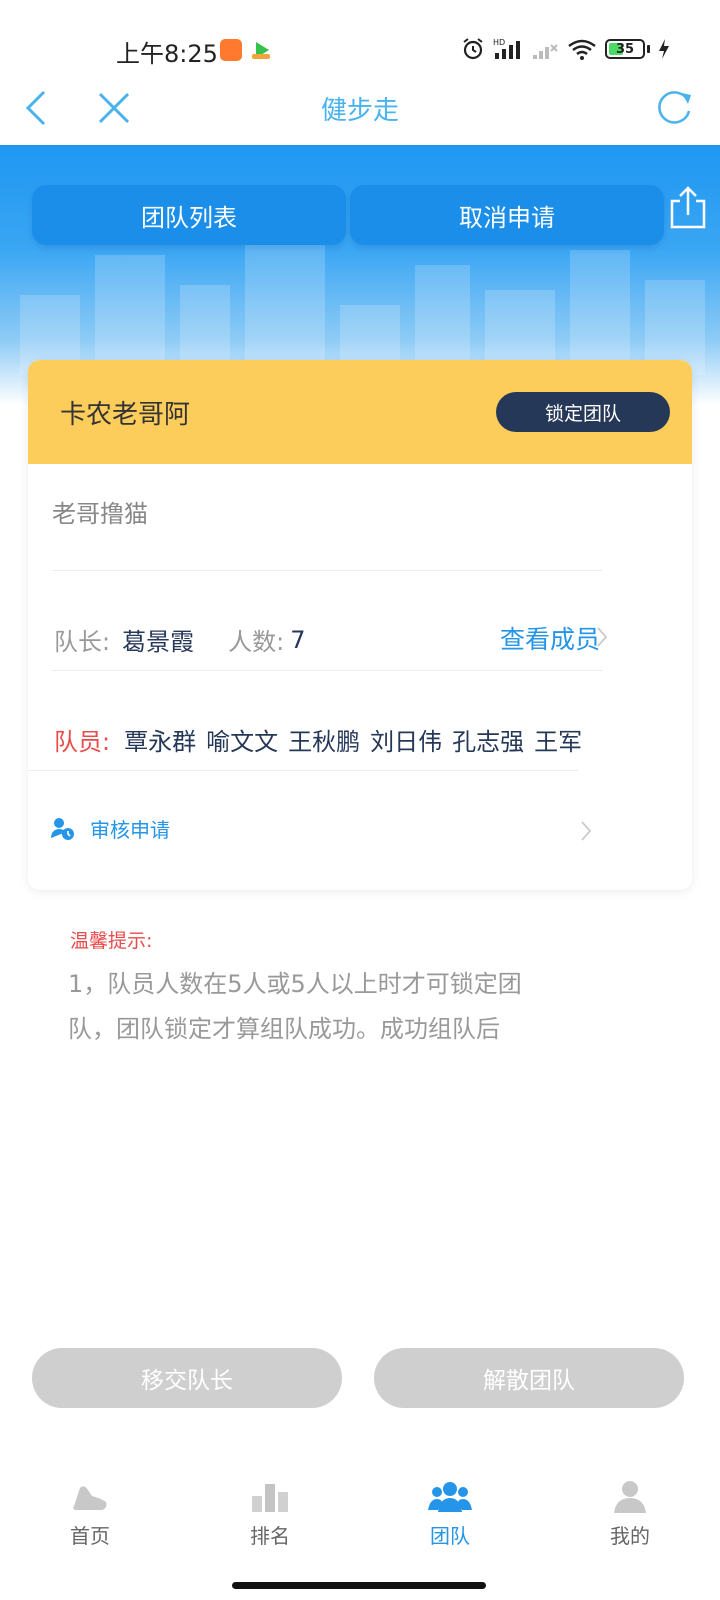 Image resolution: width=720 pixels, height=1600 pixels. Describe the element at coordinates (360, 412) in the screenshot. I see `team-card-header: 卡农老哥阿 锁定团队` at that location.